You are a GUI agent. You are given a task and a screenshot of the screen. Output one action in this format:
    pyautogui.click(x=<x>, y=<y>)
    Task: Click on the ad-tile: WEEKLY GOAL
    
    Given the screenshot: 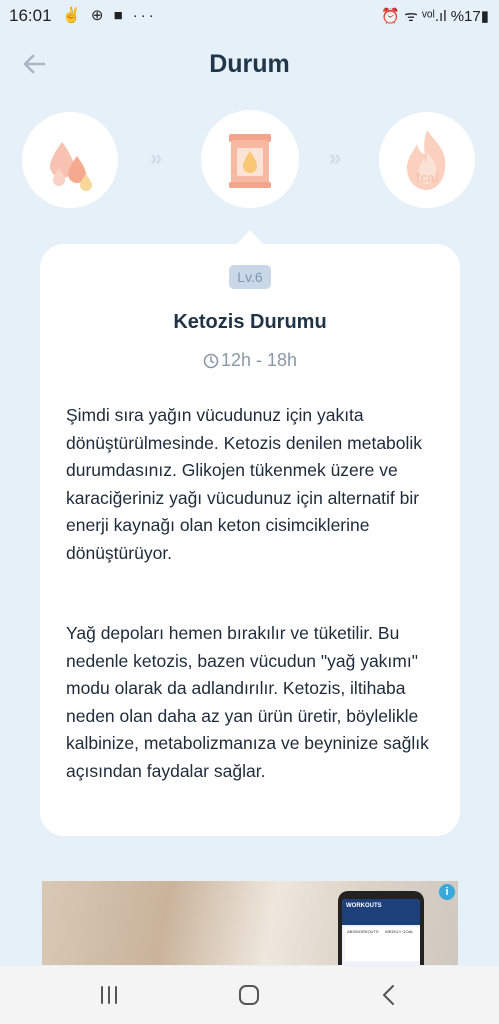 What is the action you would take?
    pyautogui.click(x=401, y=944)
    